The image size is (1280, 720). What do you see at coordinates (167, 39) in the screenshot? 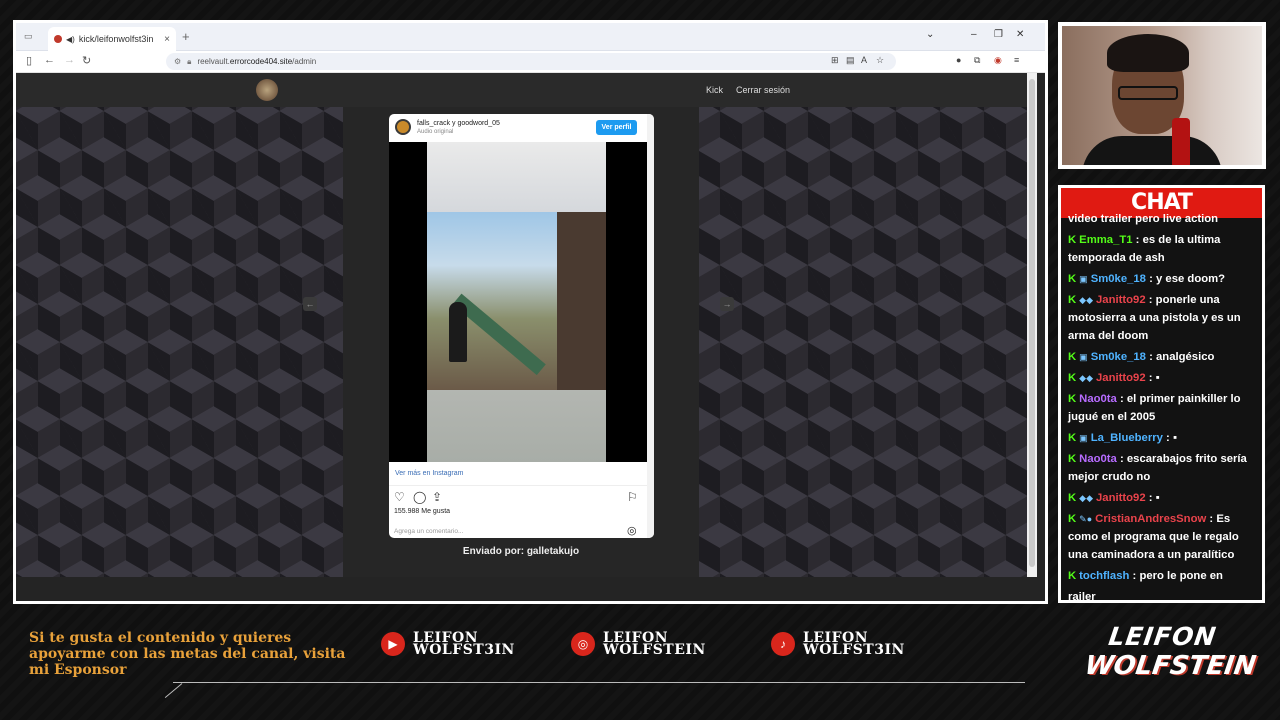
I see `tab-close-icon: ×` at bounding box center [167, 39].